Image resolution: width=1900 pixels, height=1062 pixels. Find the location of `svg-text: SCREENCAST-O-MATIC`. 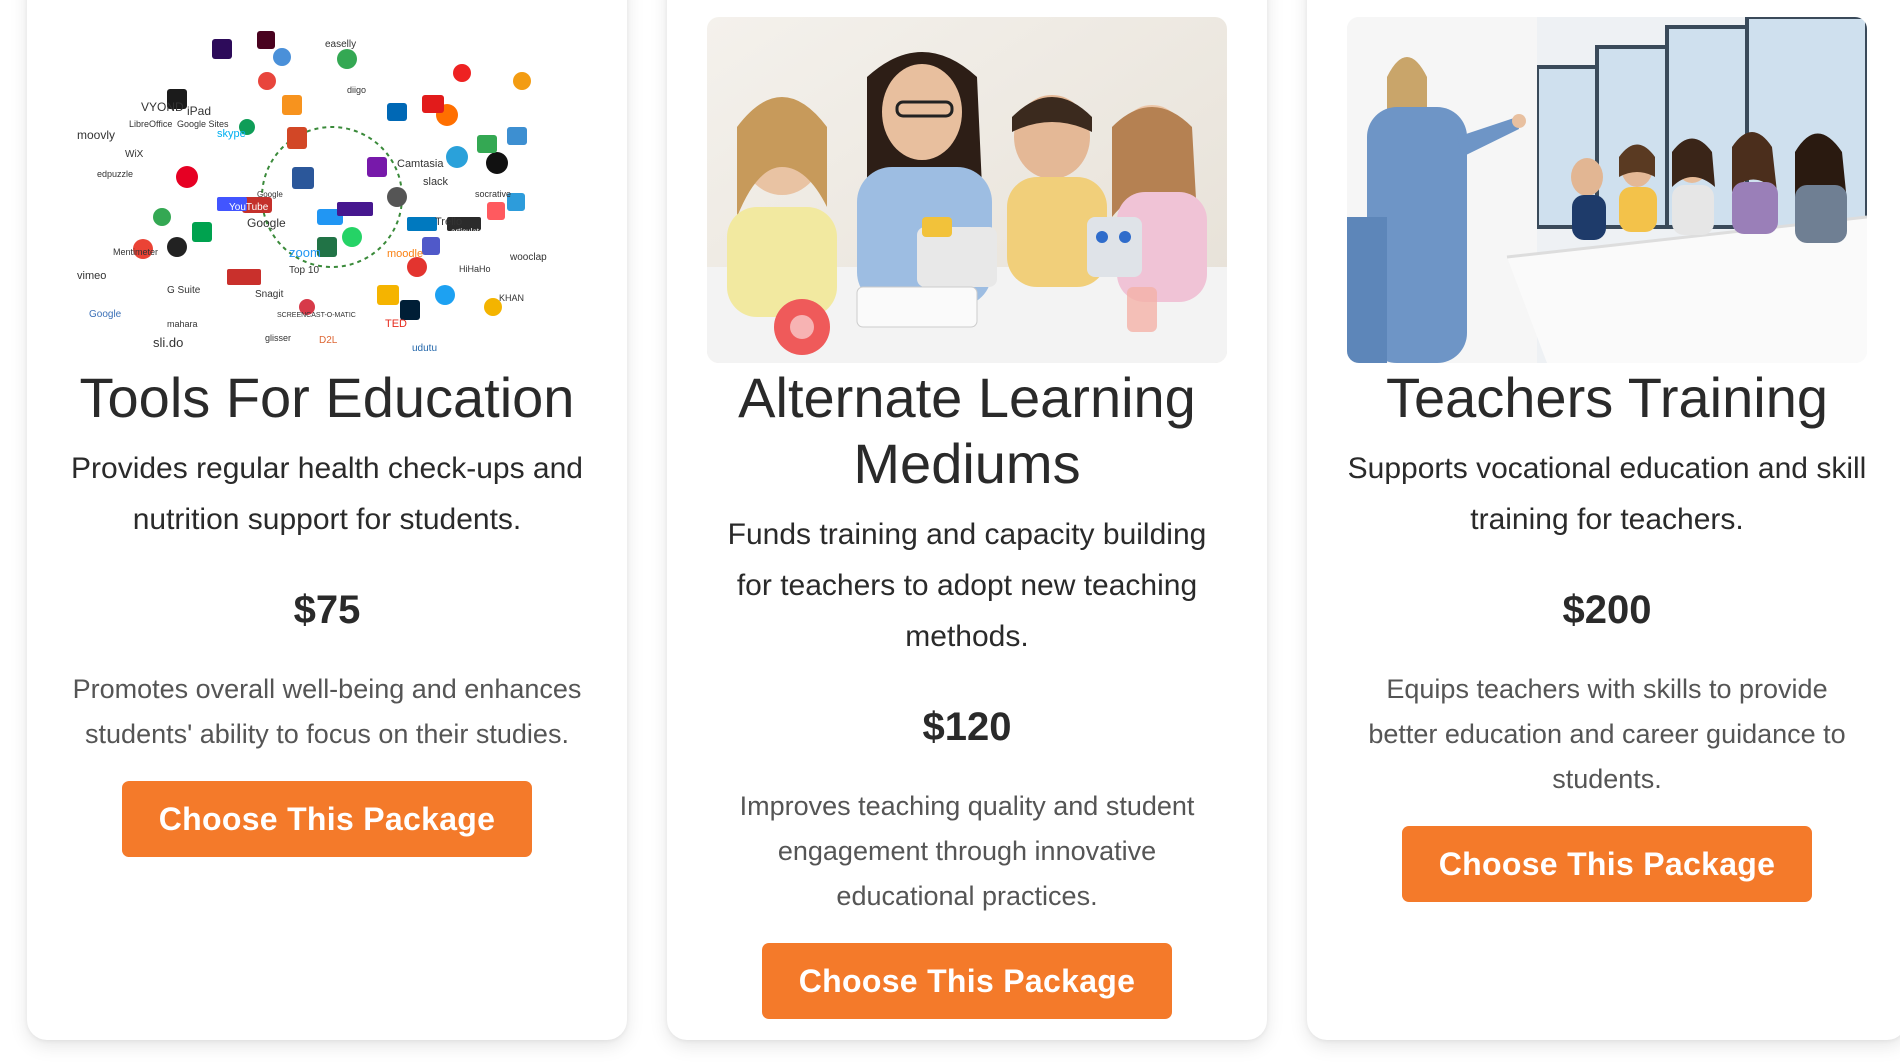

svg-text: SCREENCAST-O-MATIC is located at coordinates (316, 315).